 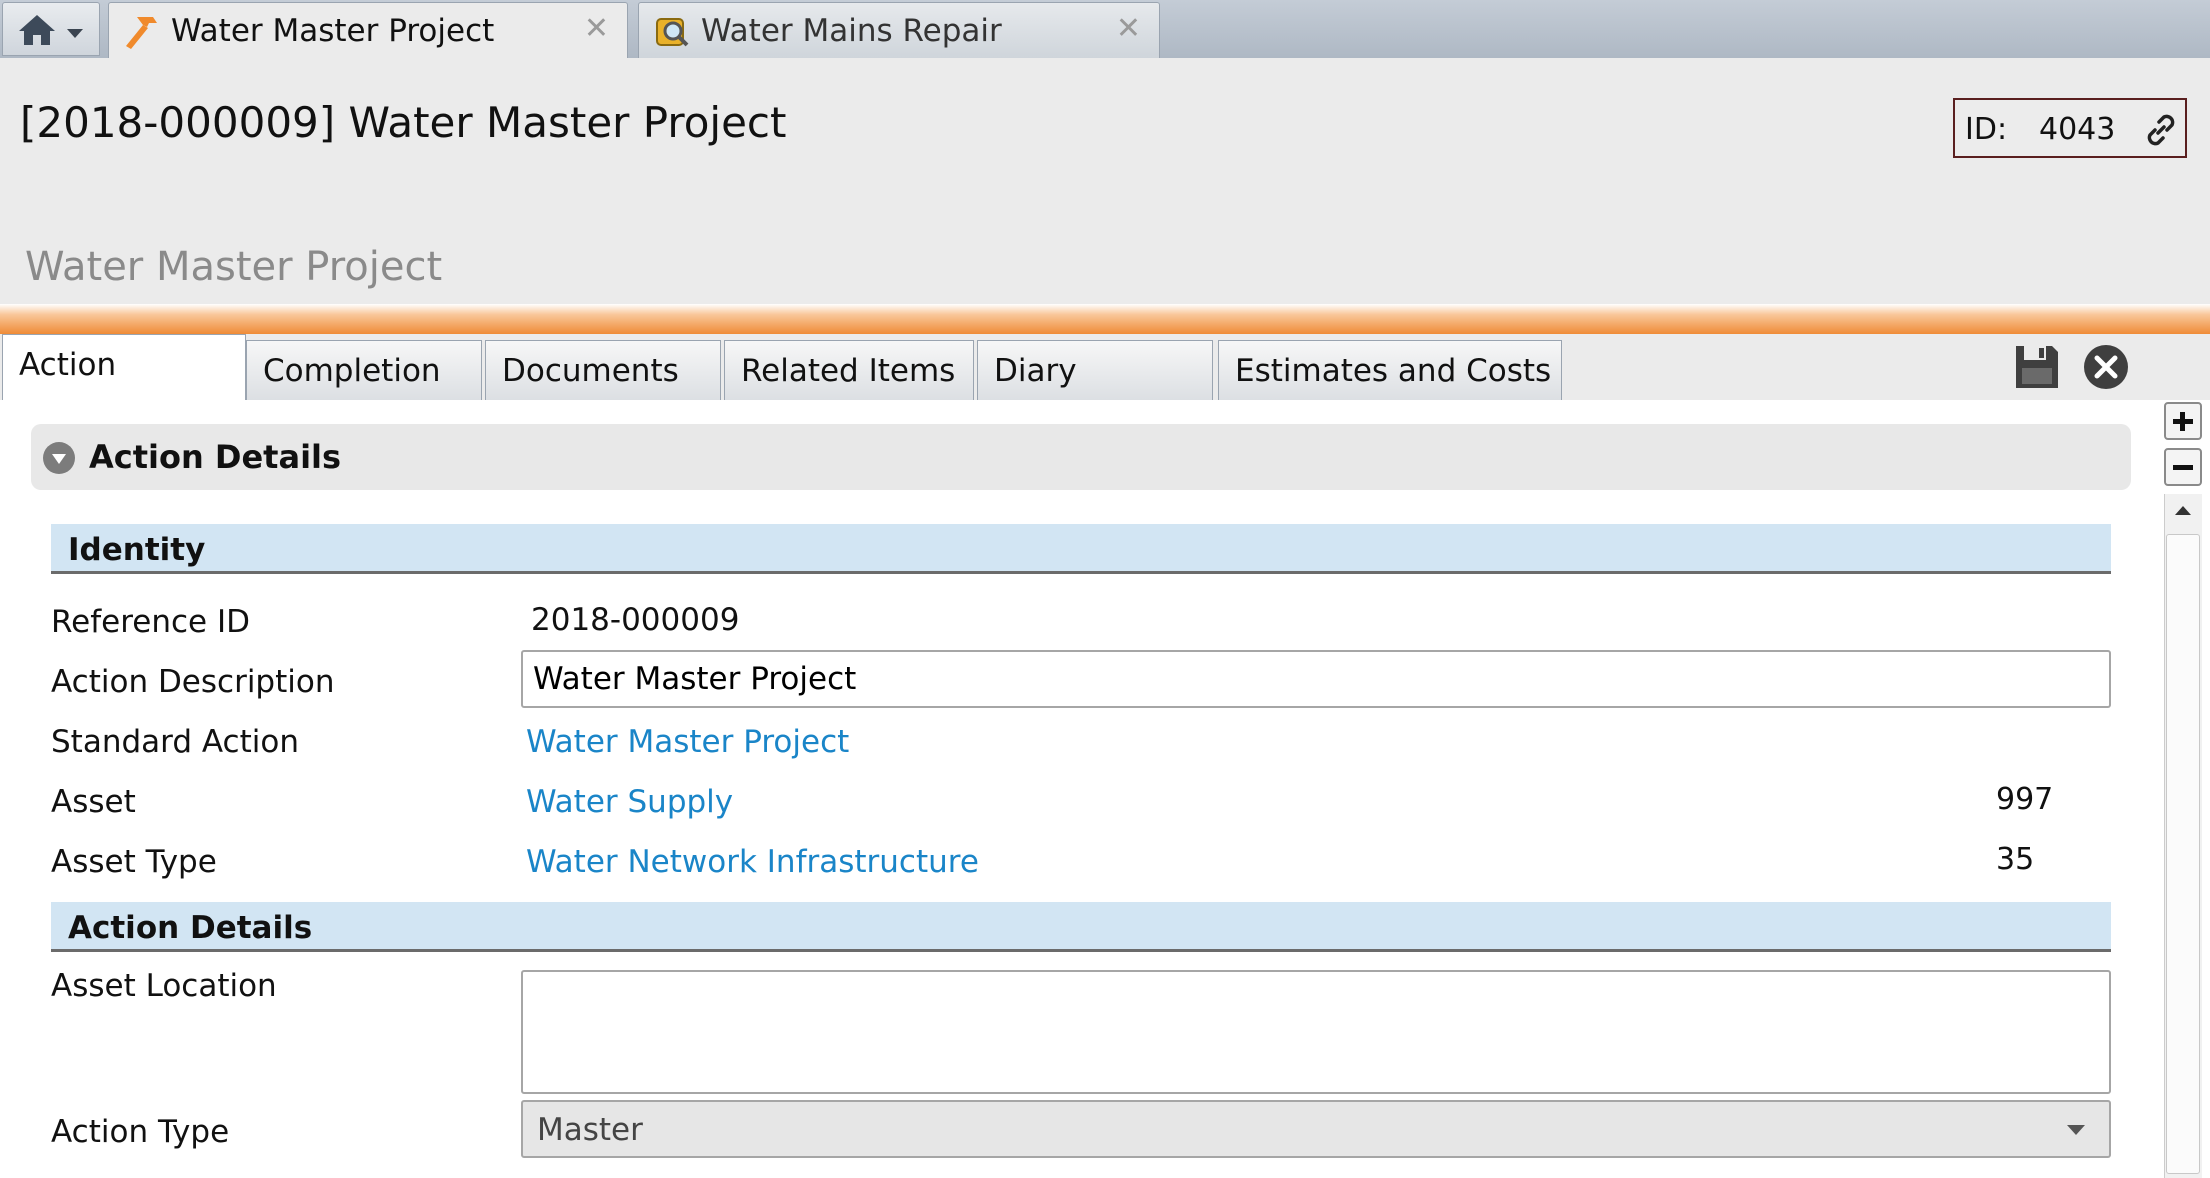 I want to click on tab-completion: Completion, so click(x=364, y=370).